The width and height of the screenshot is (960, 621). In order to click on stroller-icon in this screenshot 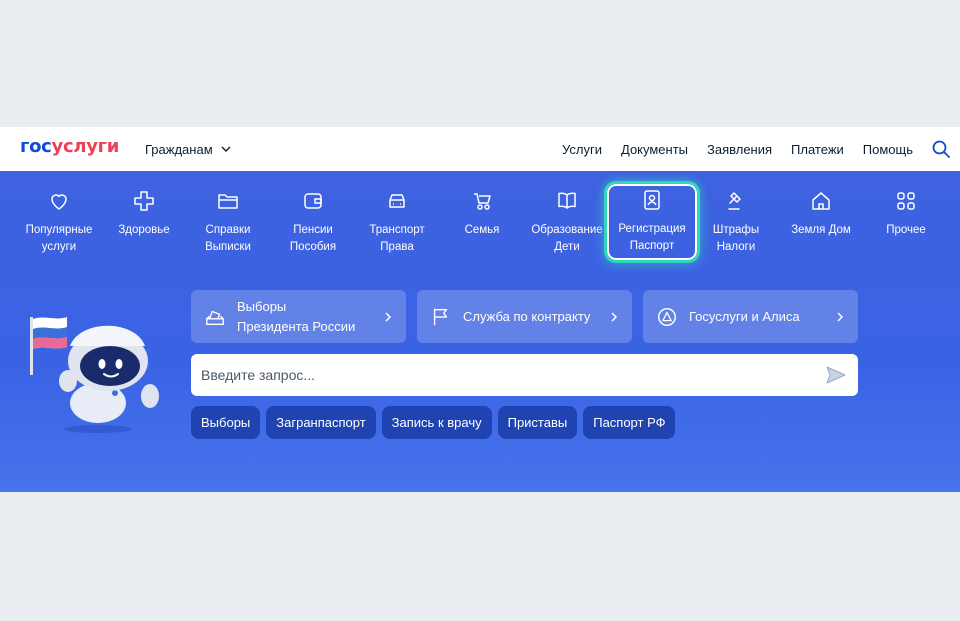, I will do `click(482, 203)`.